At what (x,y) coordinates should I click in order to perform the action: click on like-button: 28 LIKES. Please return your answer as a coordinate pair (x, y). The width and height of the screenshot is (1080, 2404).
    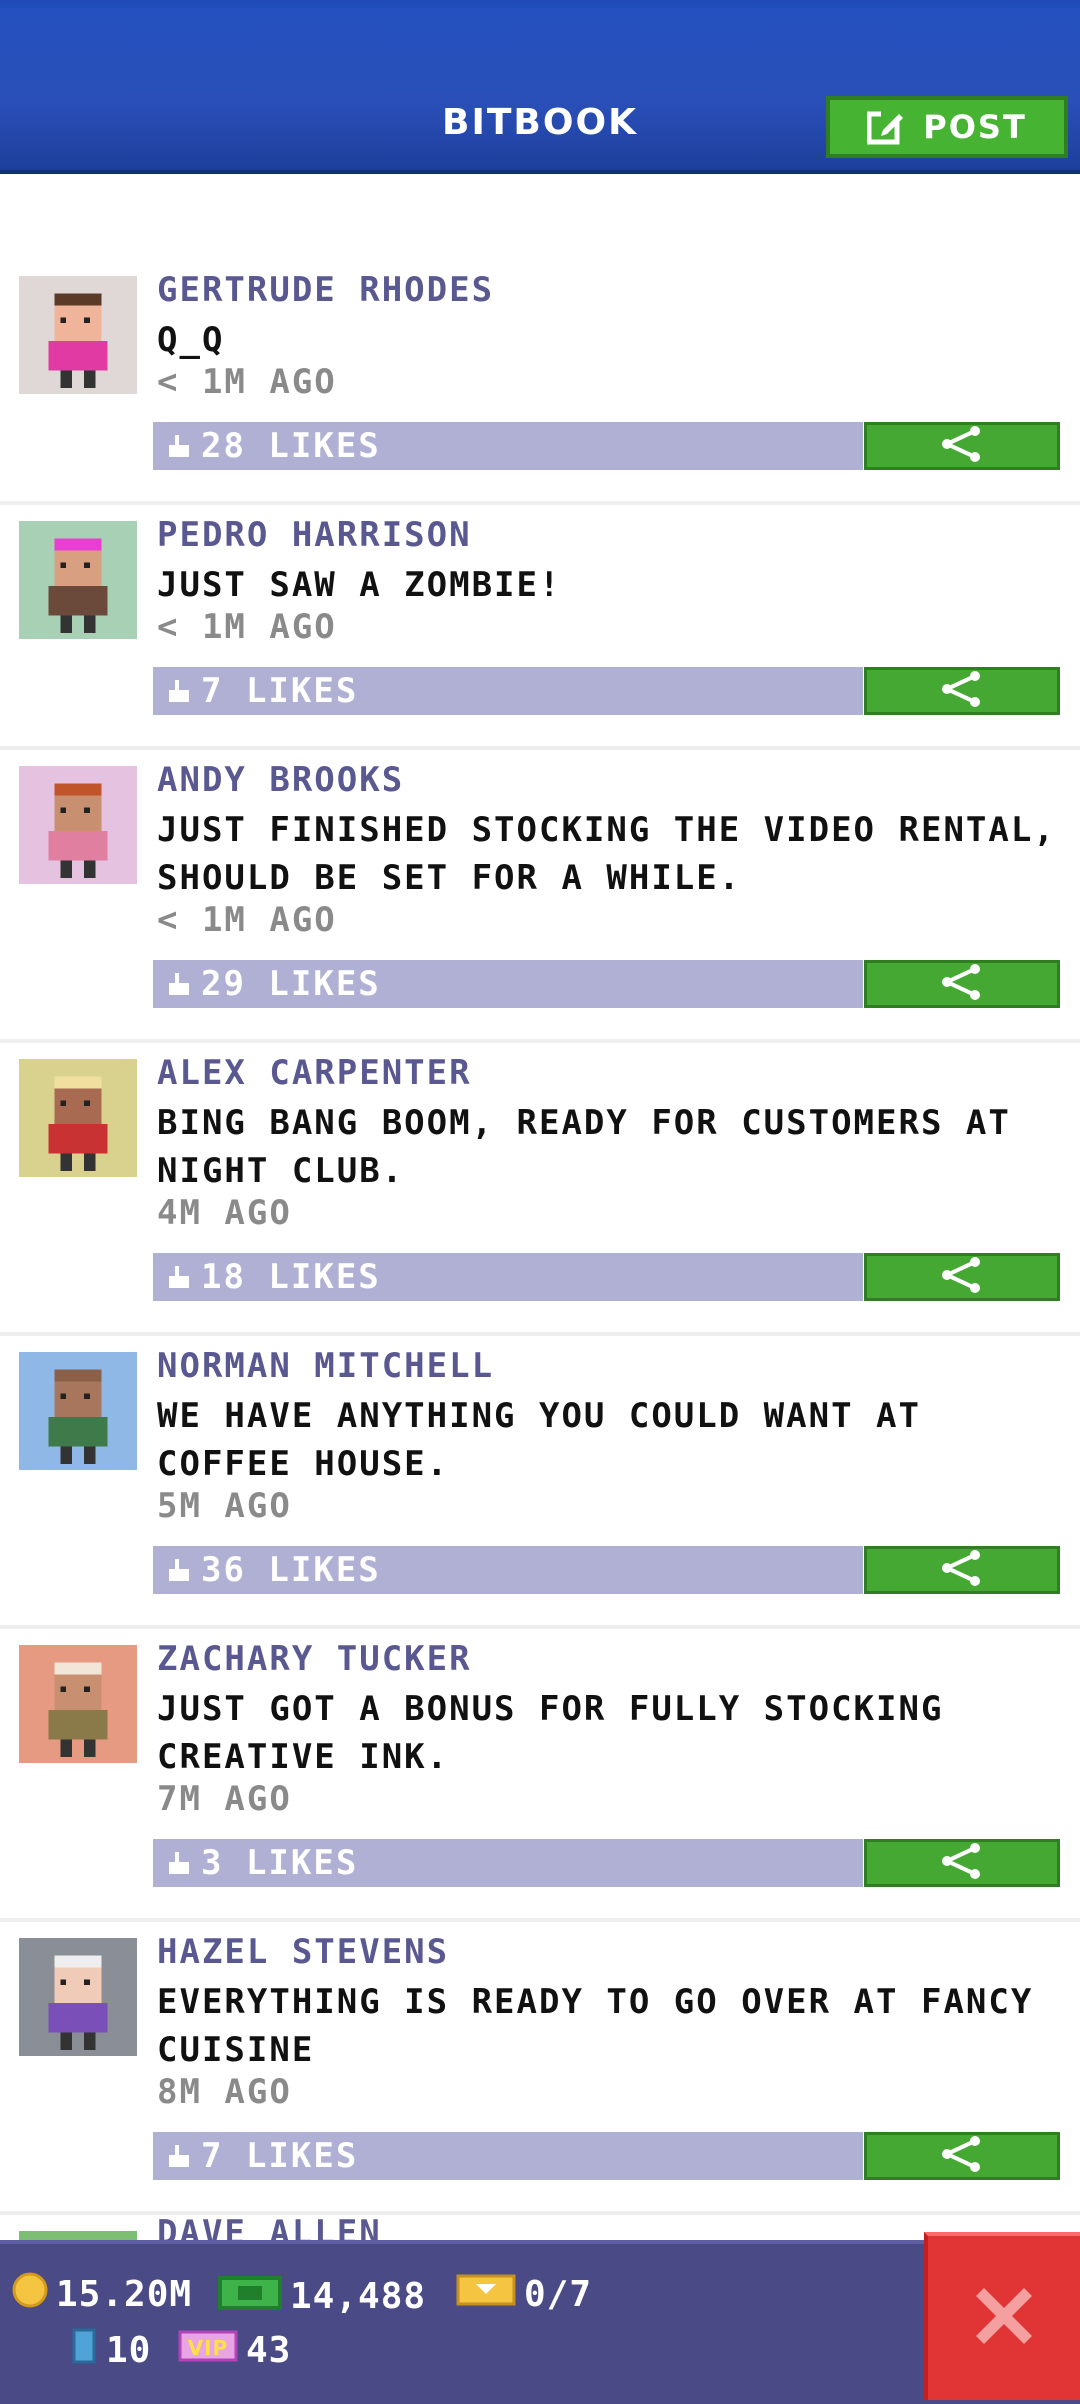
    Looking at the image, I should click on (508, 446).